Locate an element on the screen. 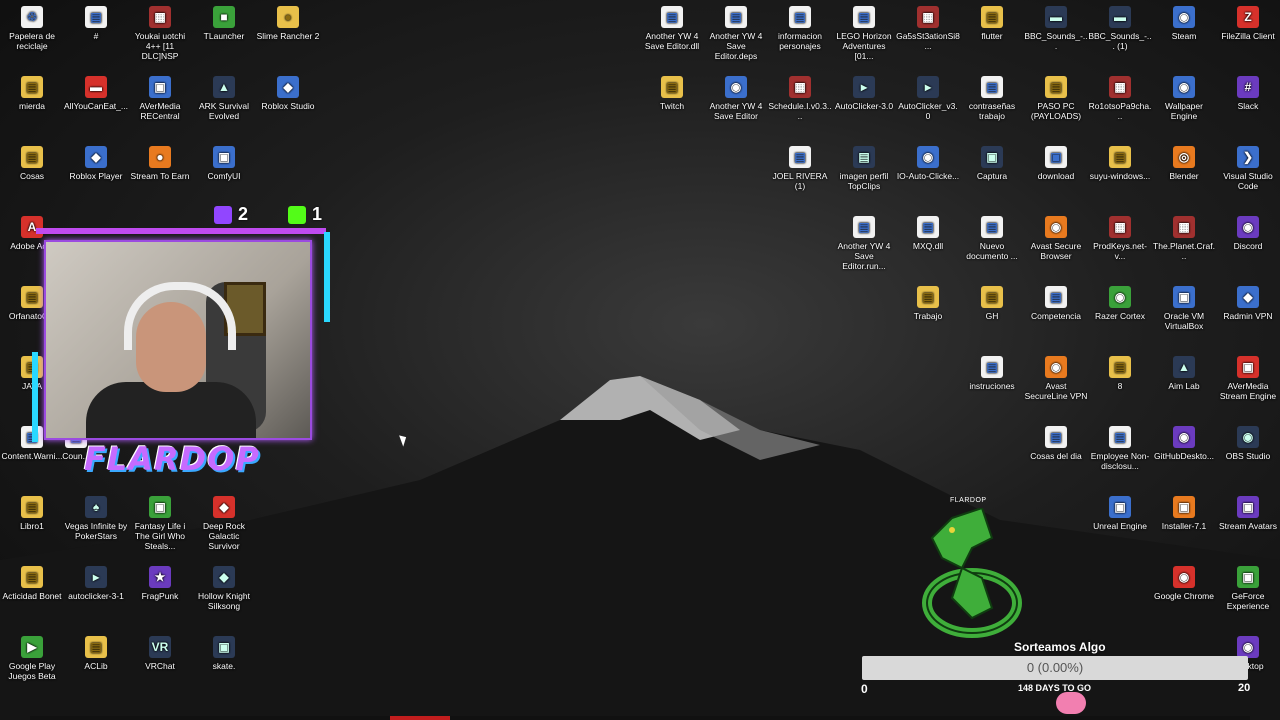  roblox-studio-icon: ◆ is located at coordinates (288, 87).